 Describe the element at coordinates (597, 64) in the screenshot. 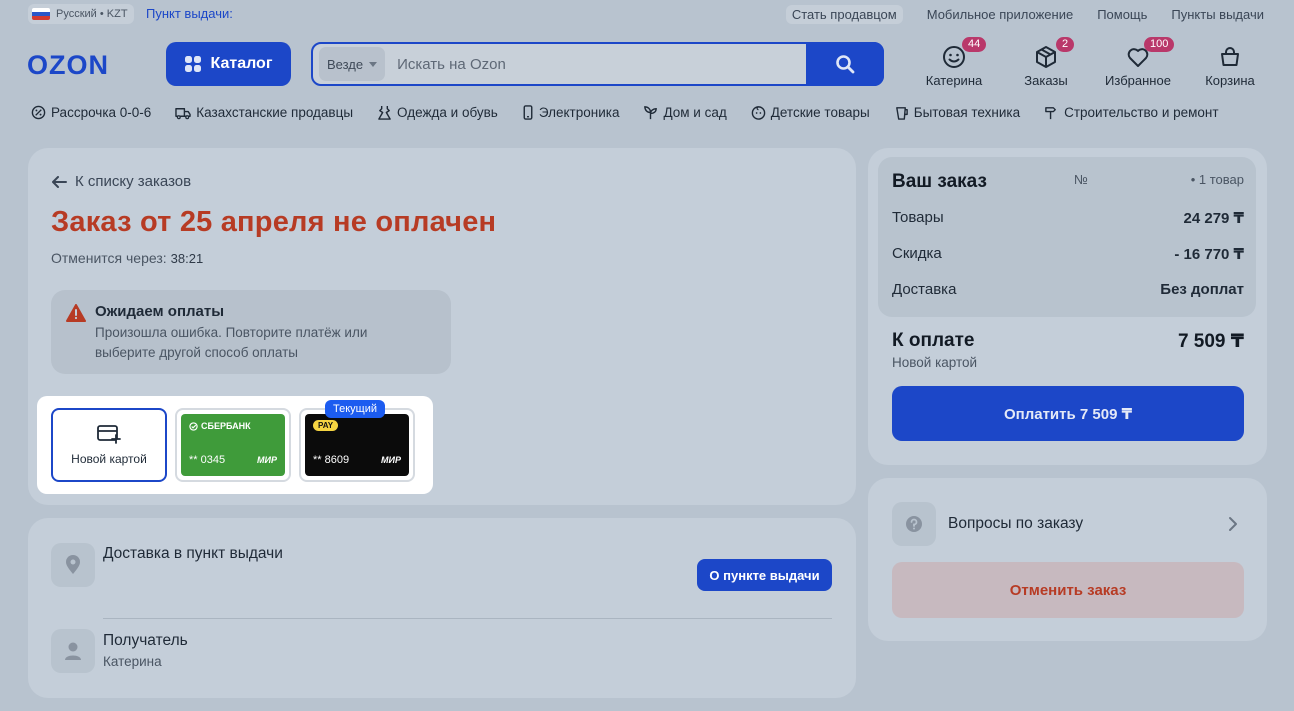

I see `search-input` at that location.